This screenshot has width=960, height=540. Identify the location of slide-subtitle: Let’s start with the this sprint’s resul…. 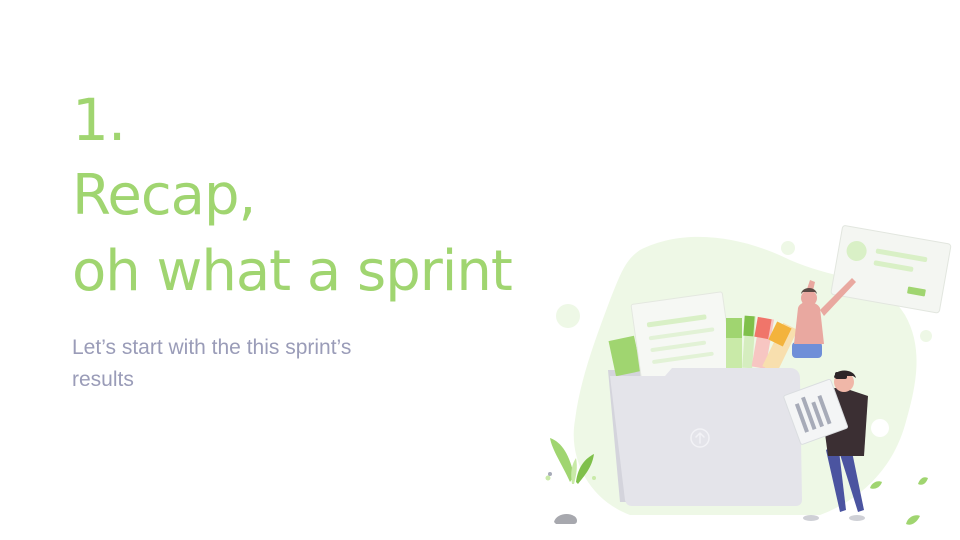
(212, 363).